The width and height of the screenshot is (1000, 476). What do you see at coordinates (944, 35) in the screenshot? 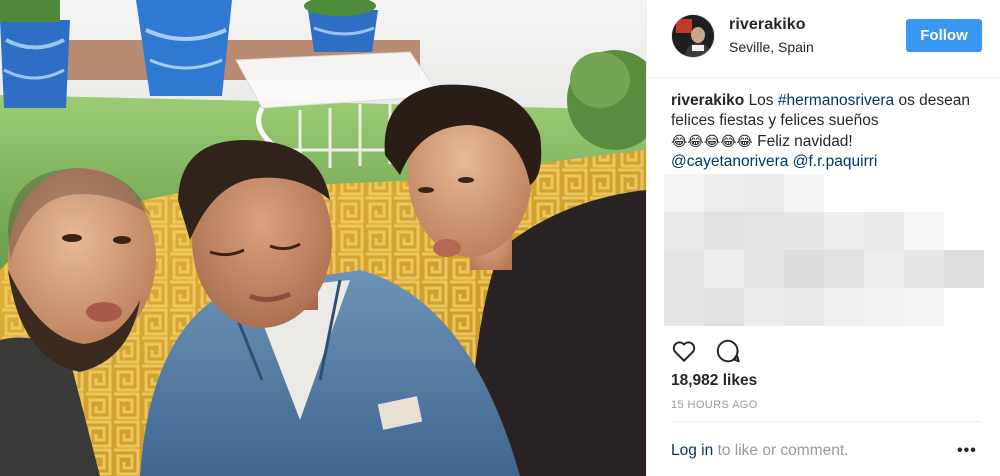
I see `follow-button: Follow` at bounding box center [944, 35].